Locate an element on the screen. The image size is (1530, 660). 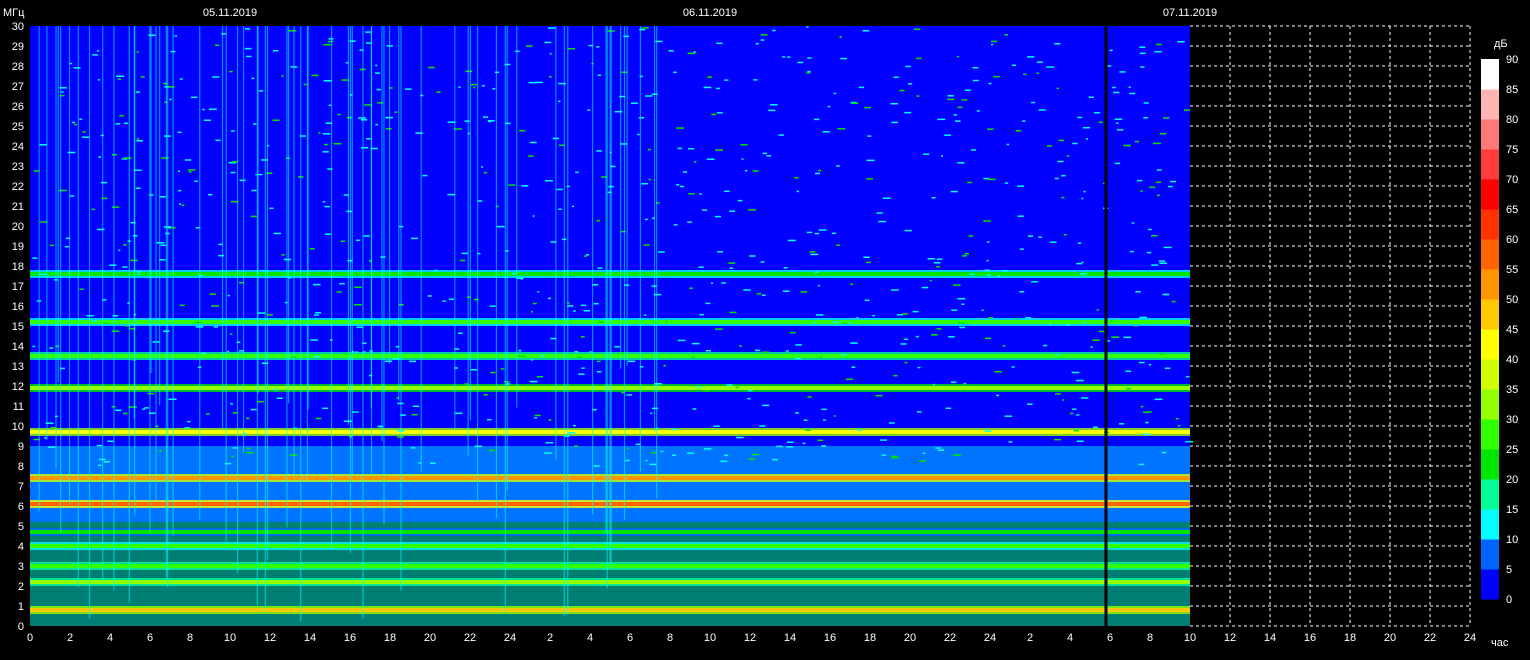
date-label: 06.11.2019 is located at coordinates (710, 13).